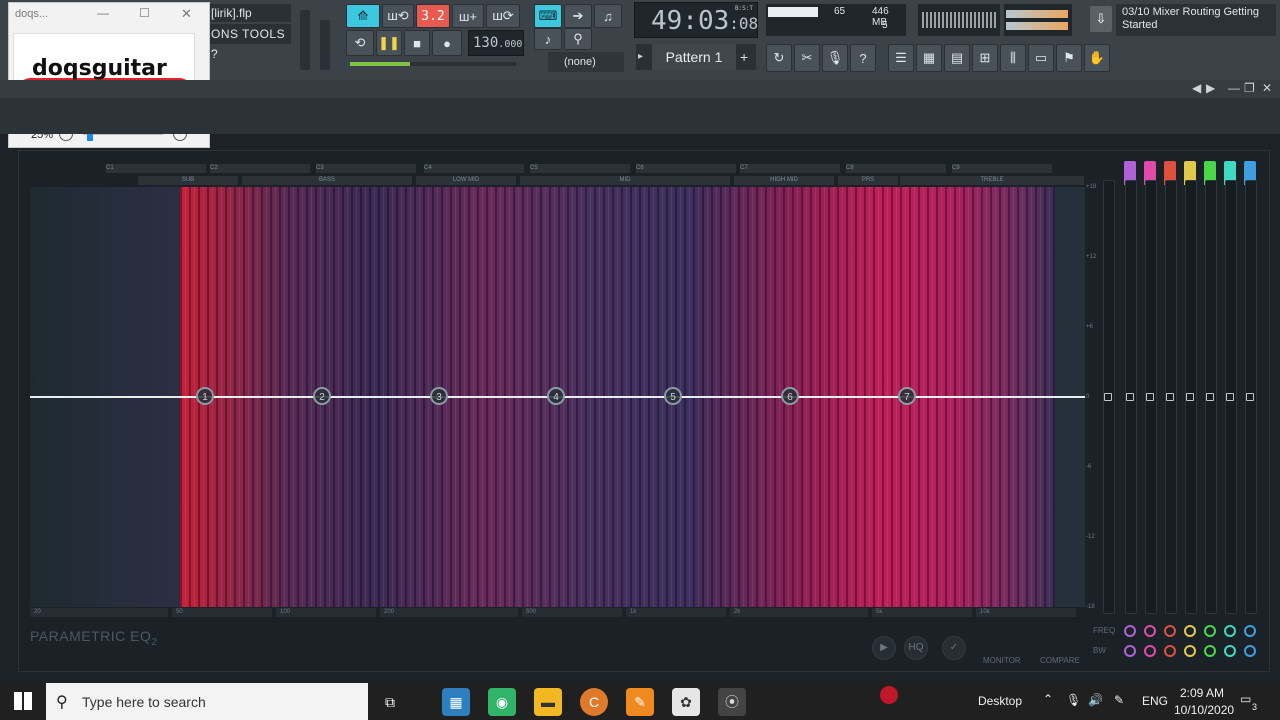 The height and width of the screenshot is (720, 1280). What do you see at coordinates (548, 16) in the screenshot?
I see `typing-keyboard-button: ⌨` at bounding box center [548, 16].